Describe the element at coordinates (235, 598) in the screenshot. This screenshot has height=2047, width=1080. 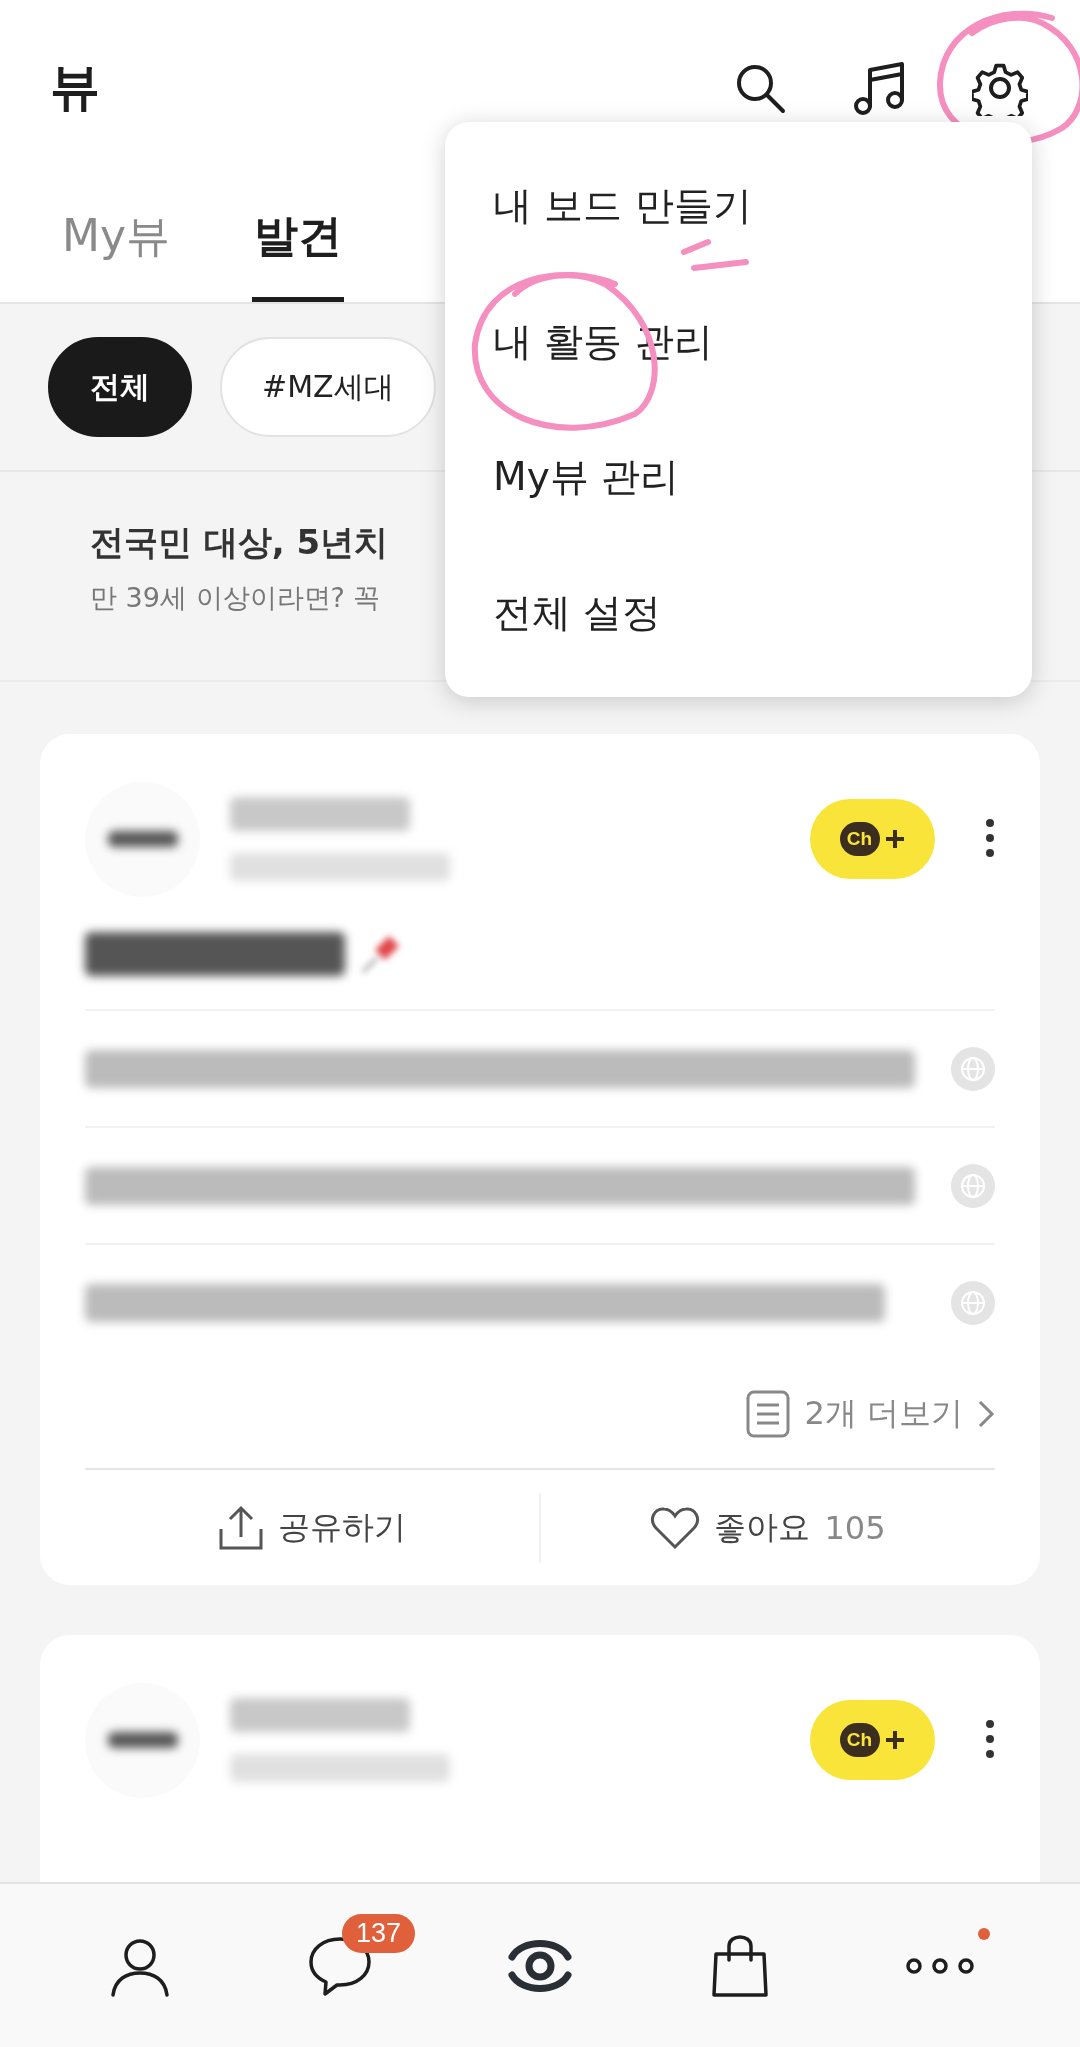
I see `banner-subtitle: 만 39세 이상이라면? 꼭` at that location.